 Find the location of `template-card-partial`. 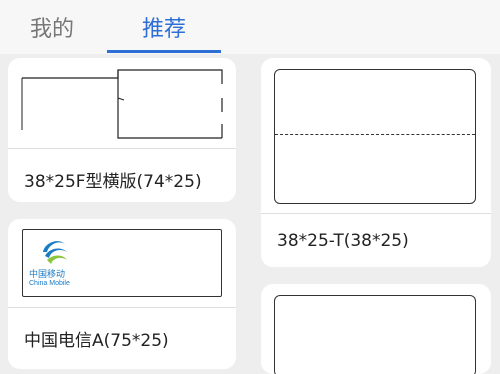

template-card-partial is located at coordinates (376, 329).